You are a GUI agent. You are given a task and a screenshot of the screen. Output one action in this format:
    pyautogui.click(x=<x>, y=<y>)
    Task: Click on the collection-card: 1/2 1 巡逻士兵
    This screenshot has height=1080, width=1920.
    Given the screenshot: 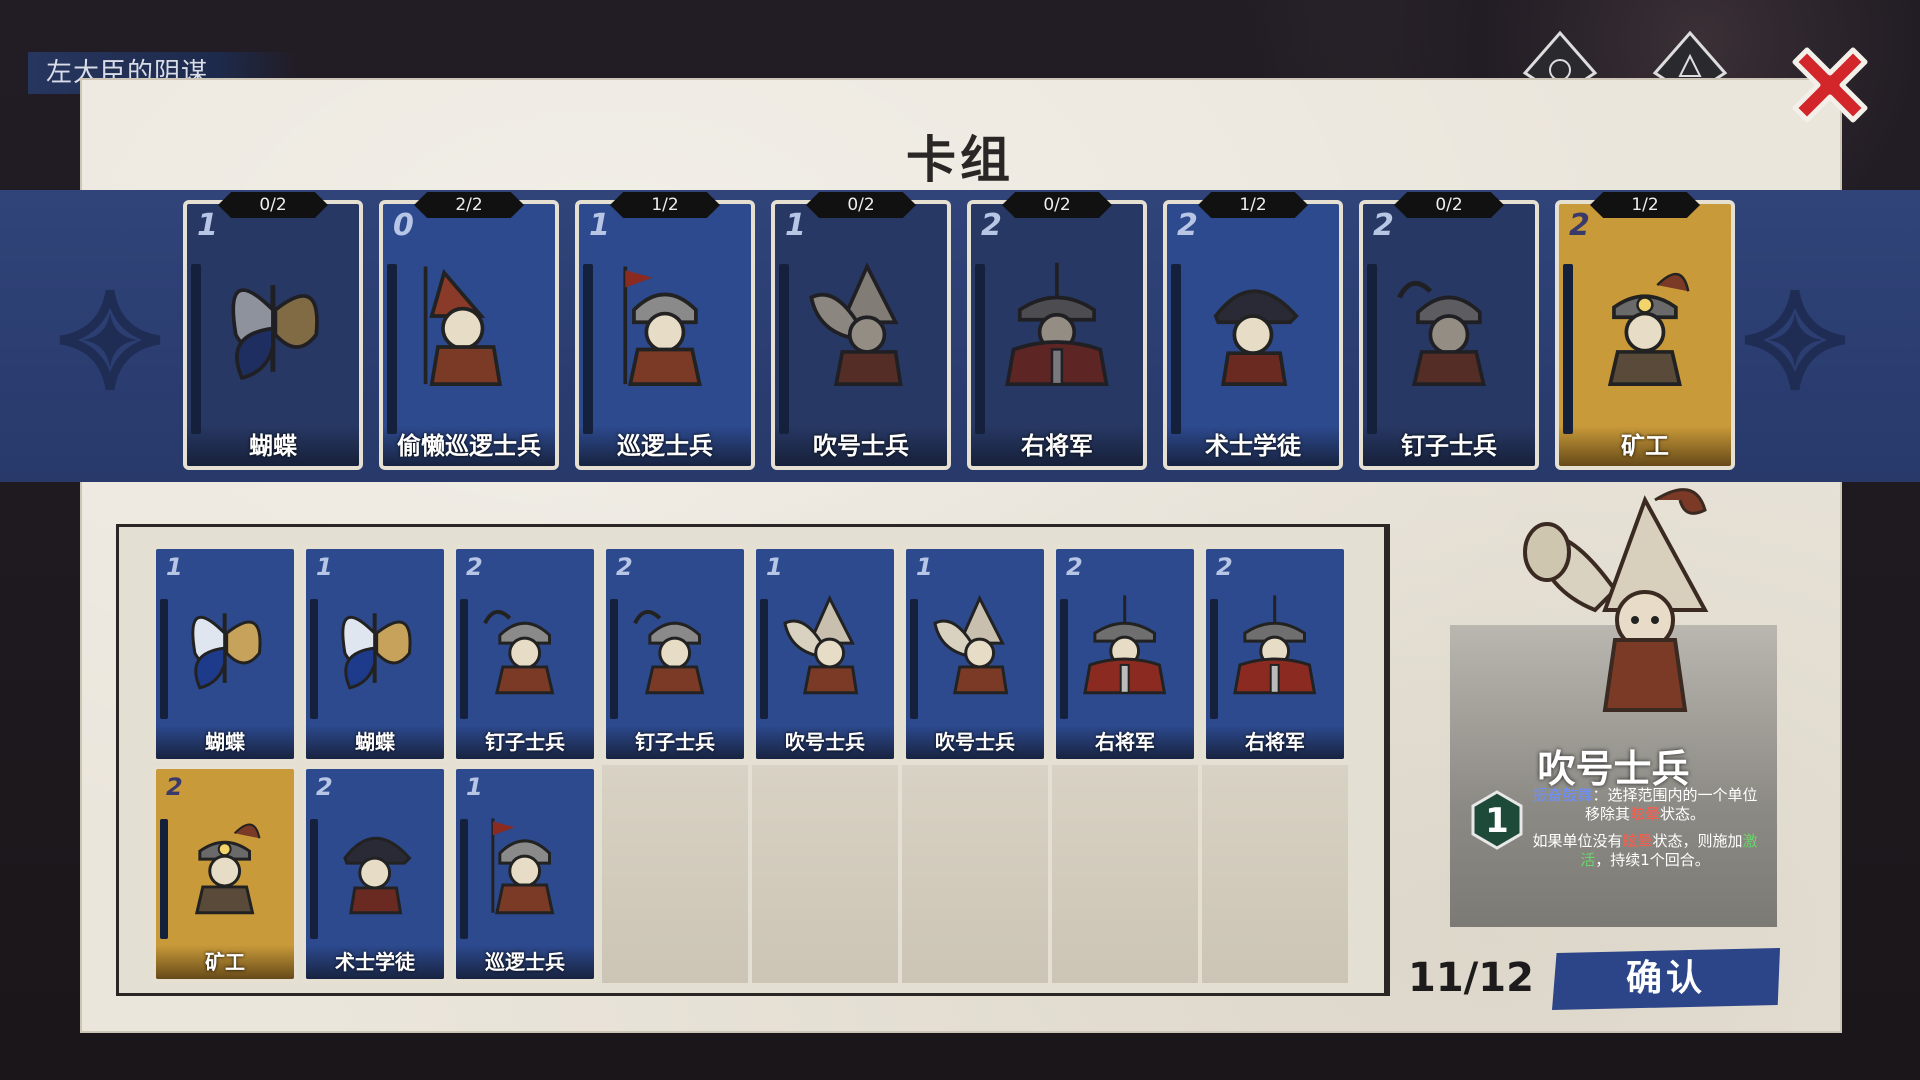 What is the action you would take?
    pyautogui.click(x=665, y=331)
    